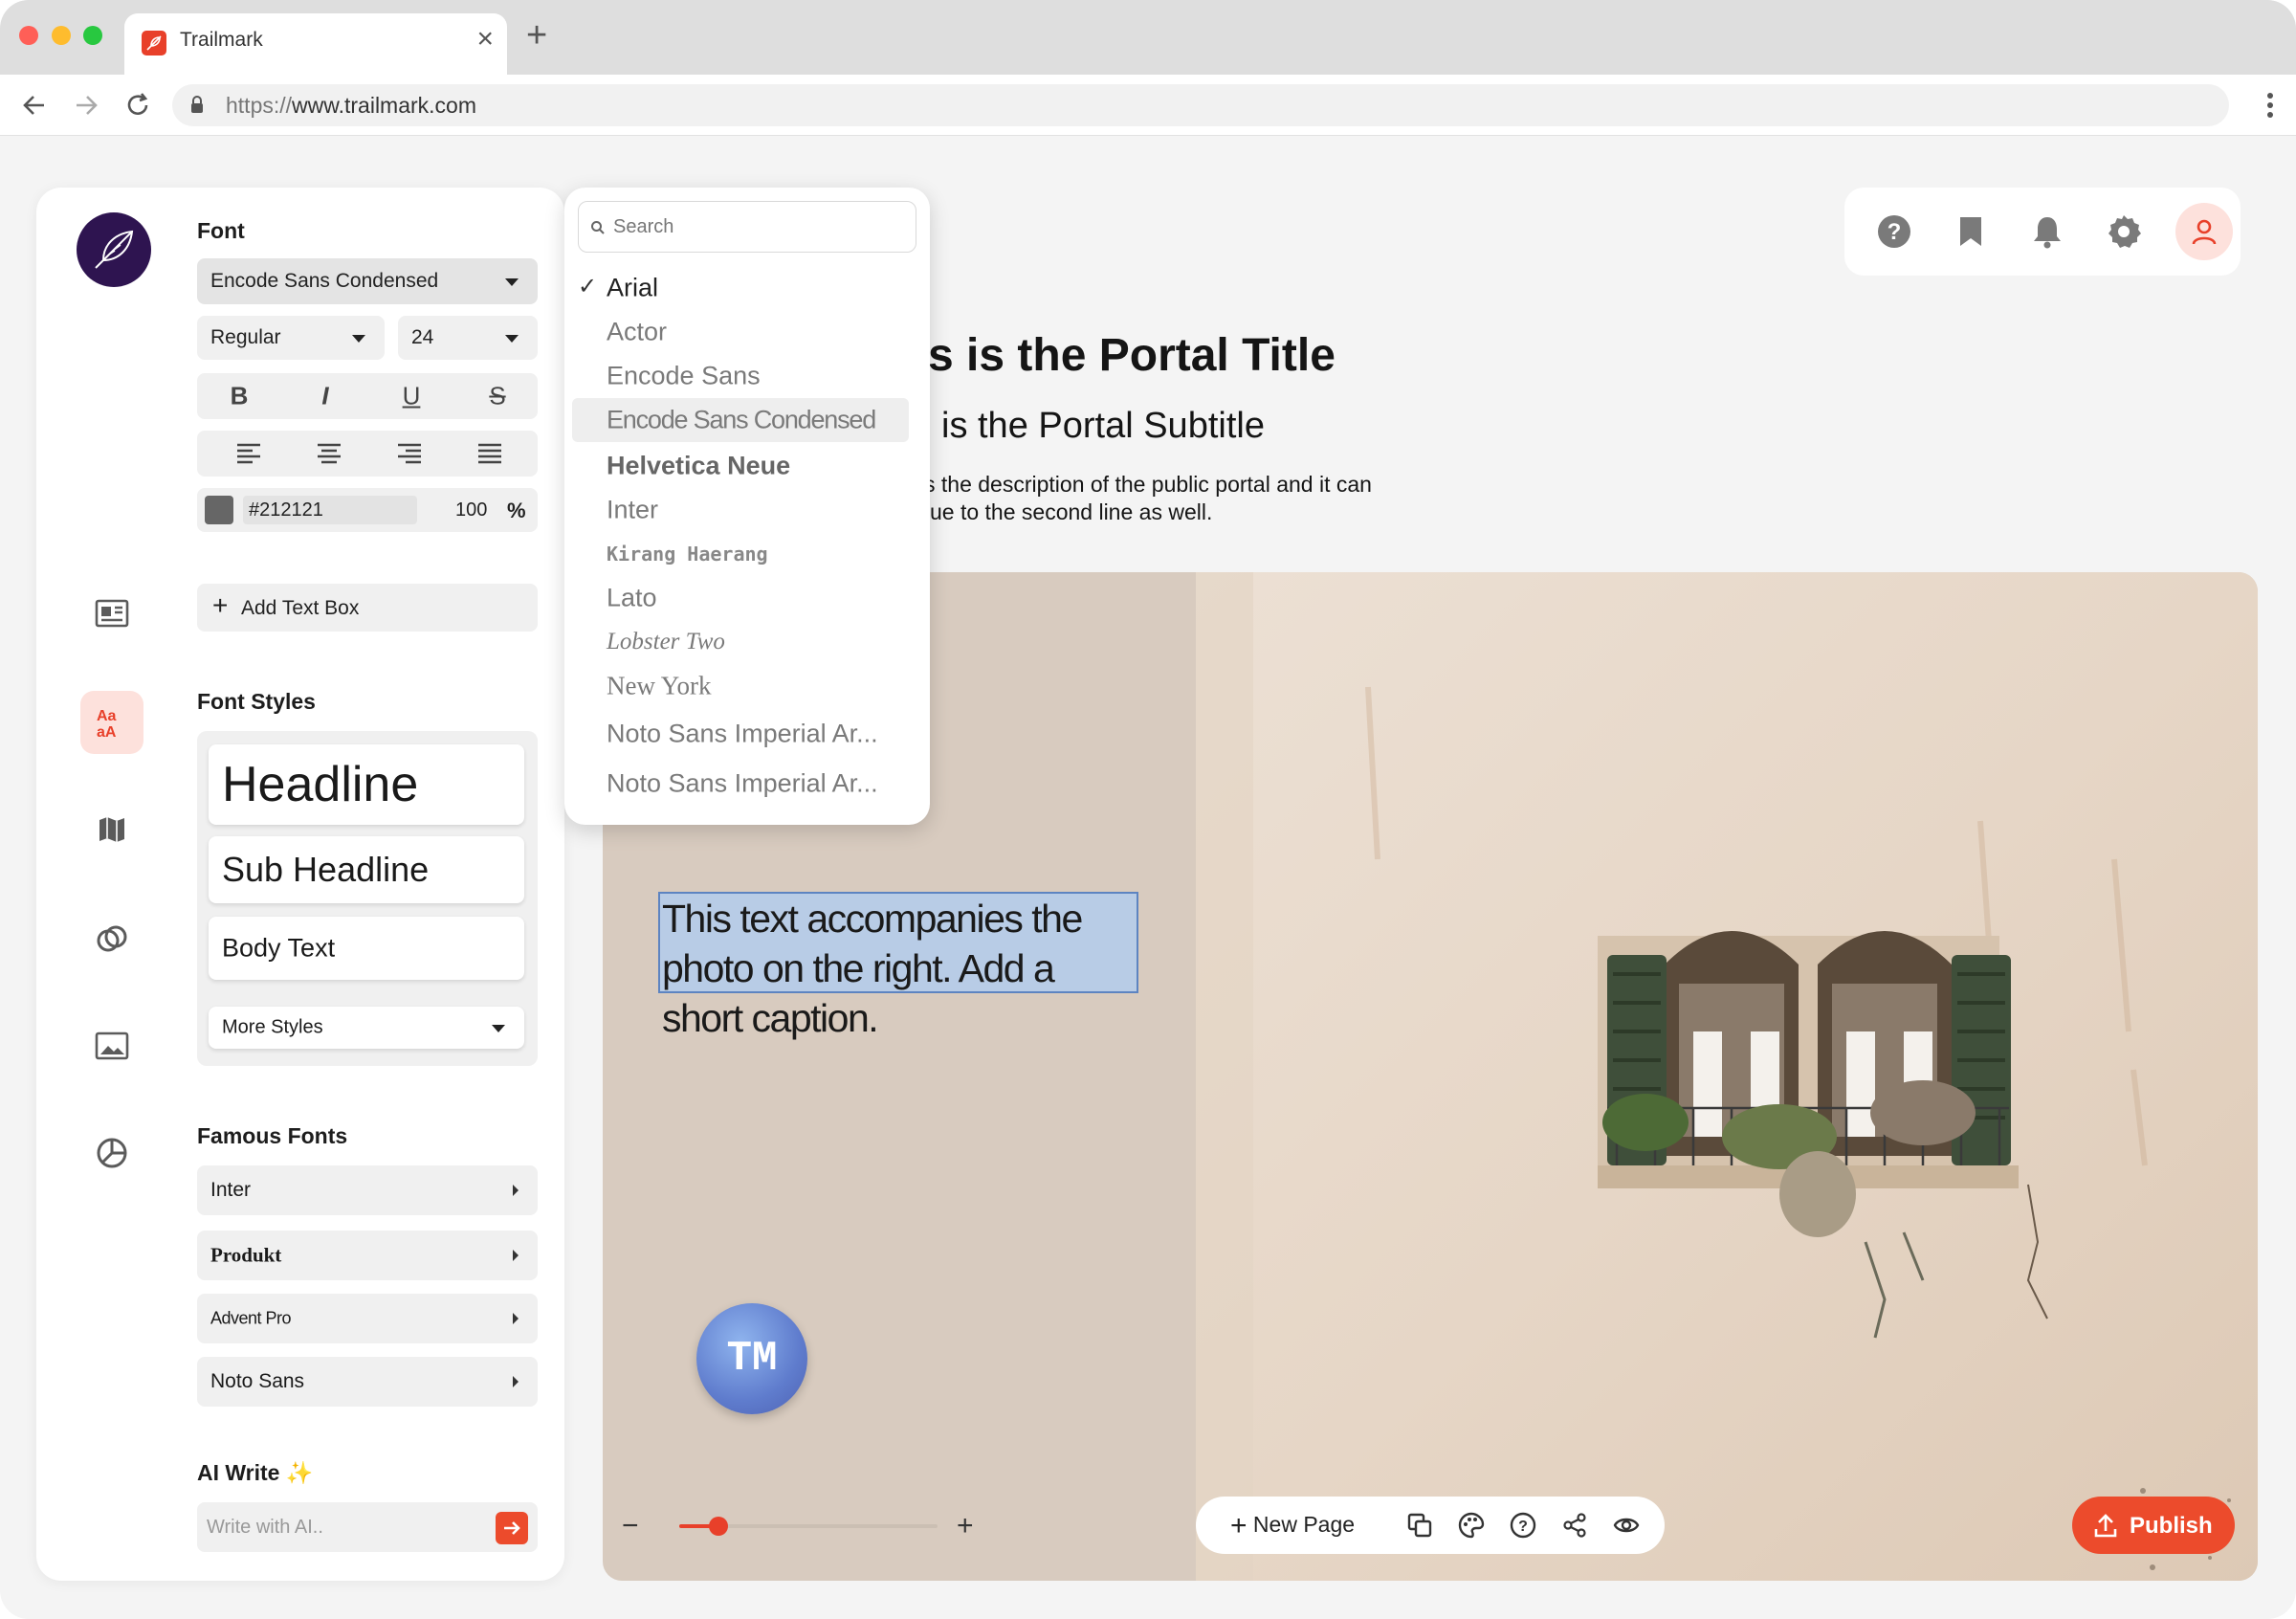 The height and width of the screenshot is (1619, 2296). I want to click on share-icon, so click(1574, 1525).